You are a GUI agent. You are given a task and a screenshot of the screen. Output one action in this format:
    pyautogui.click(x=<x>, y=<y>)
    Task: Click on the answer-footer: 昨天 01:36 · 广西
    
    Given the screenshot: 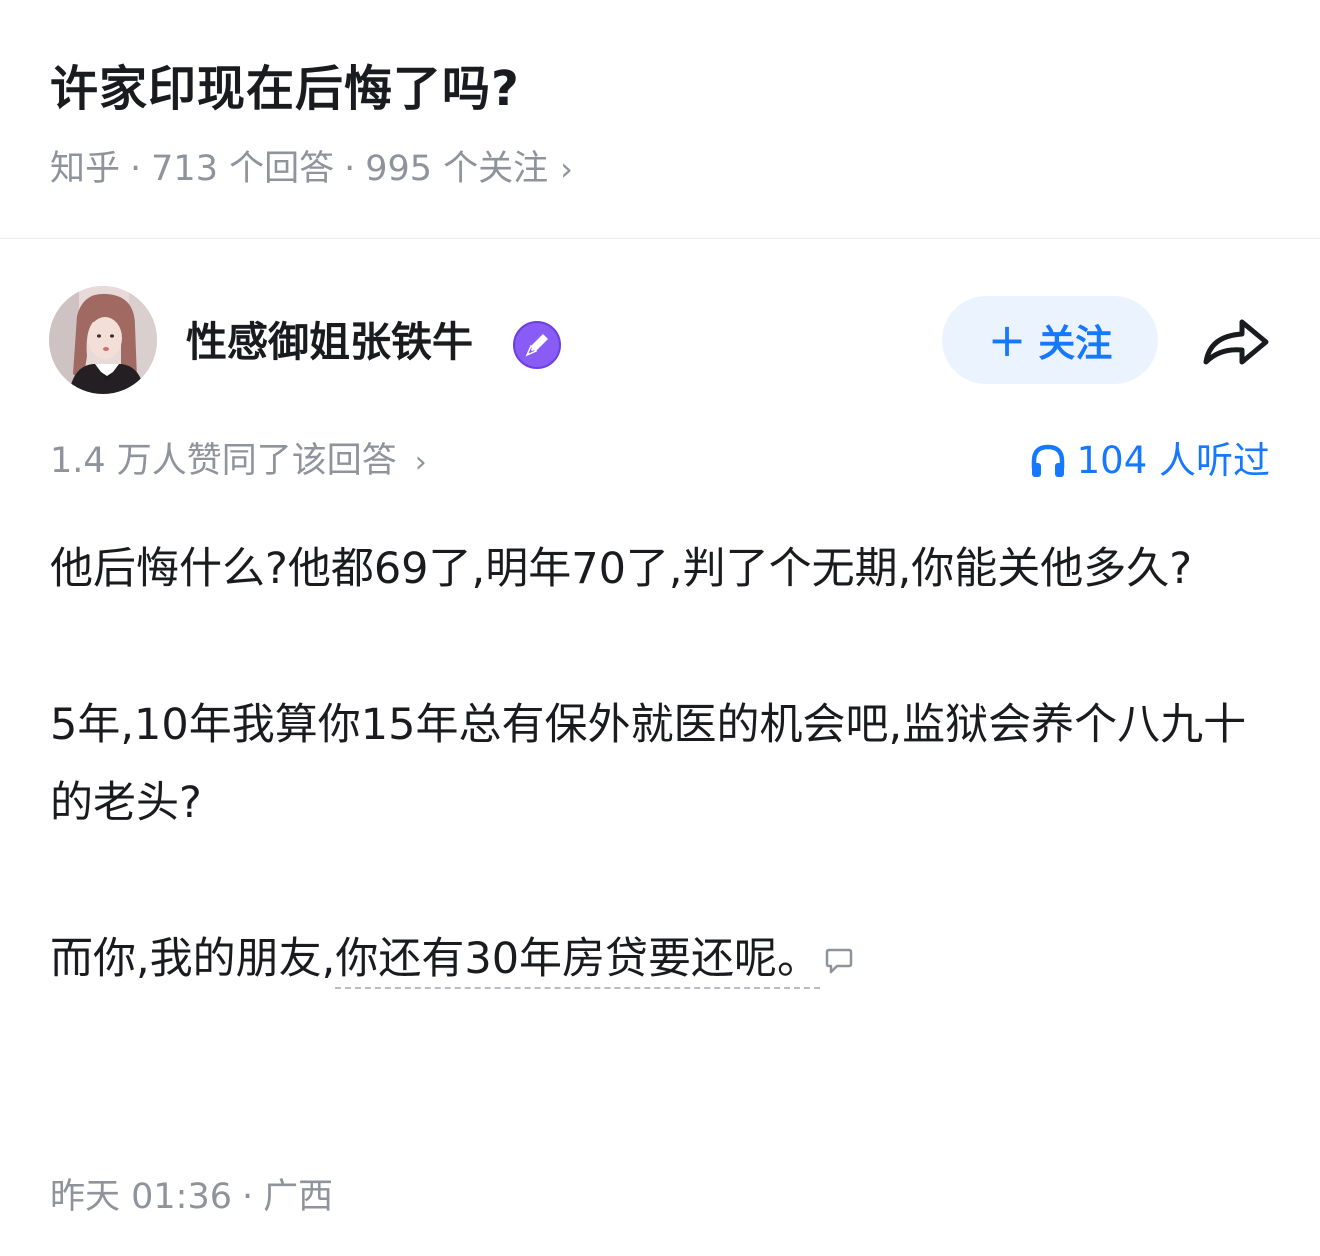 What is the action you would take?
    pyautogui.click(x=191, y=1197)
    